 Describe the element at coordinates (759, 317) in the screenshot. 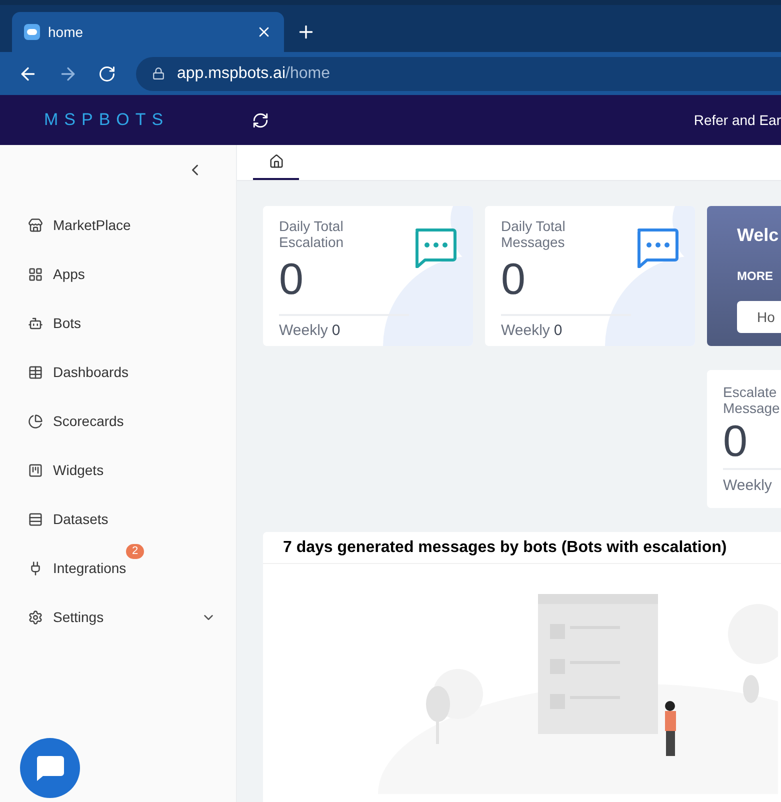

I see `welcome-button: Ho` at that location.